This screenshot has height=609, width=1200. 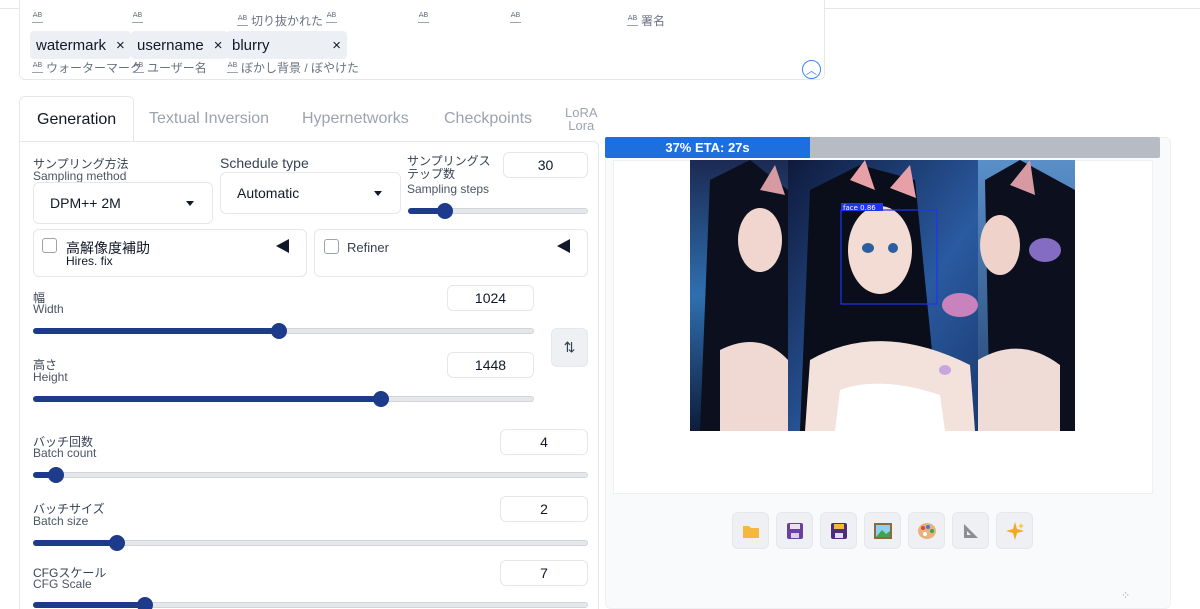 I want to click on batch-count-input: 4, so click(x=544, y=442).